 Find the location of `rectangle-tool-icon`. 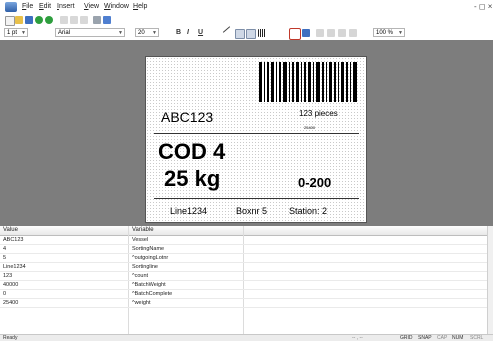

rectangle-tool-icon is located at coordinates (240, 34).